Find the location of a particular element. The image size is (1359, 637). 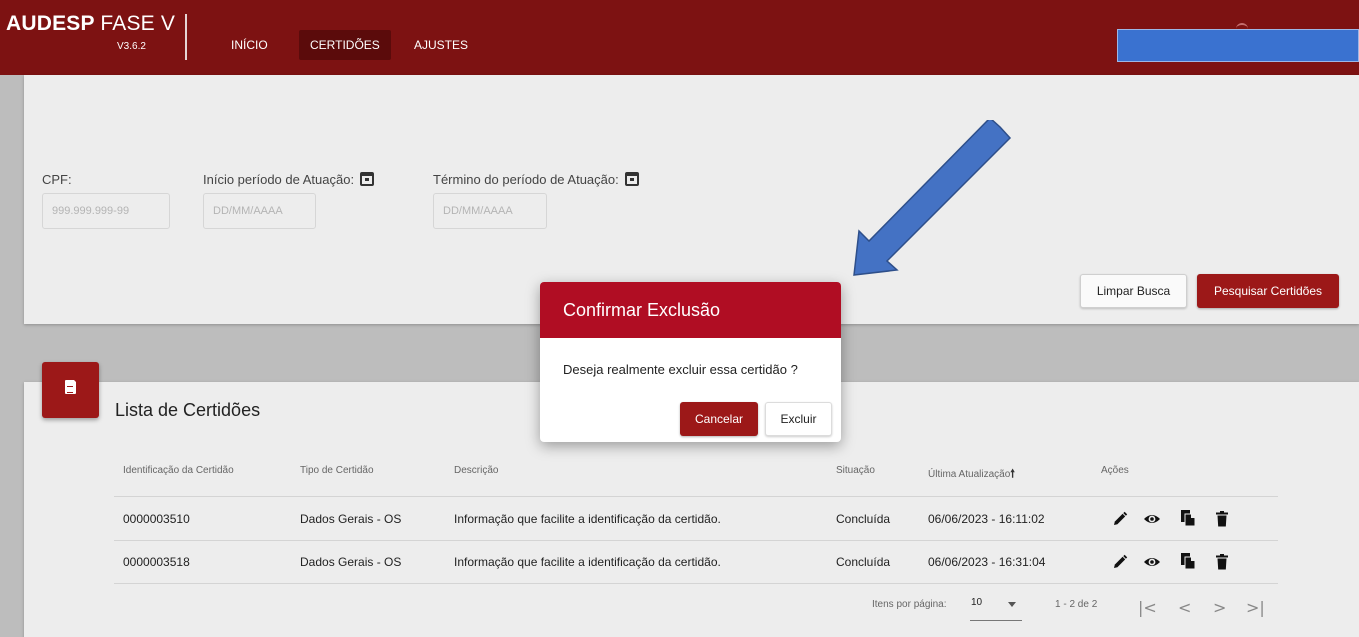

termino-label: Término do período de Atuação: is located at coordinates (536, 179).